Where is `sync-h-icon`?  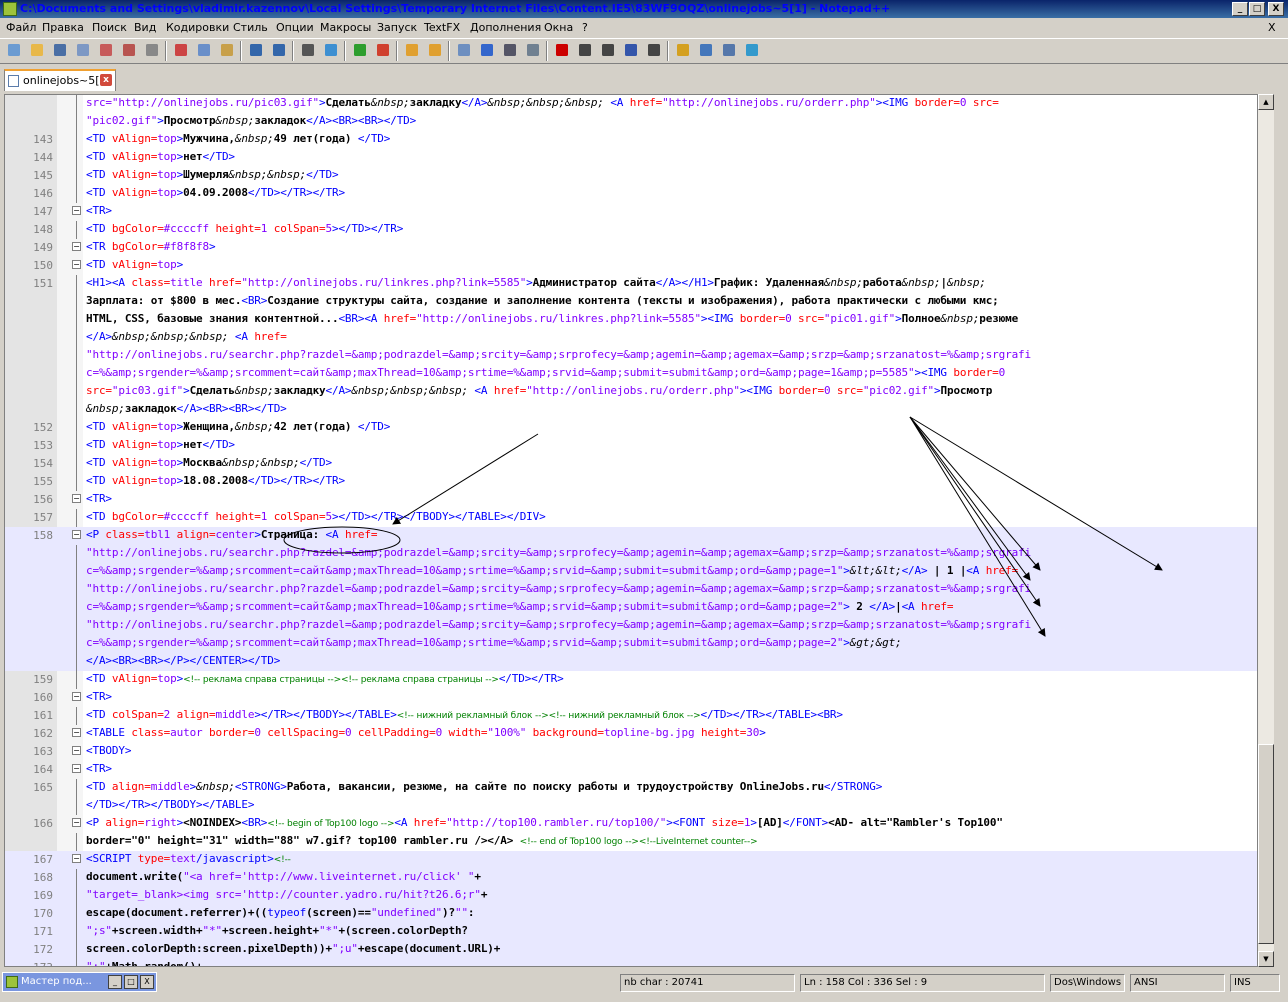
sync-h-icon is located at coordinates (435, 50).